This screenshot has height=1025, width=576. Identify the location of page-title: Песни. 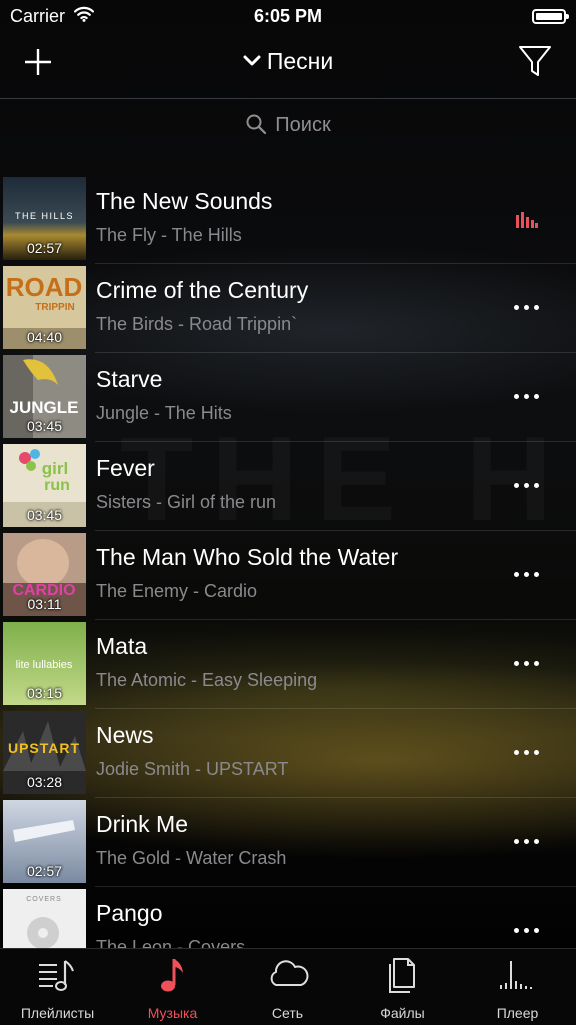
(300, 61).